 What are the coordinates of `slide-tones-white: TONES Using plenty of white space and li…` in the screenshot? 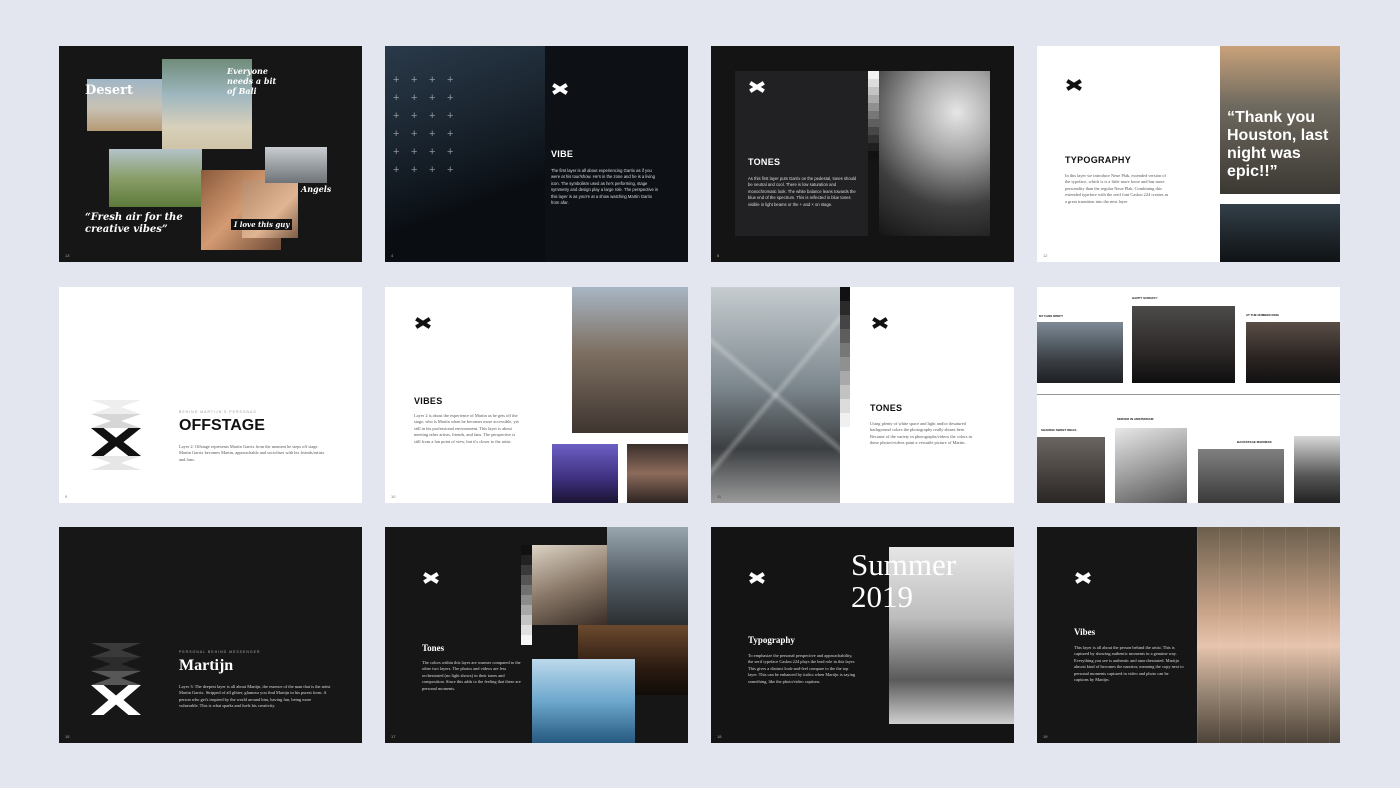 It's located at (862, 395).